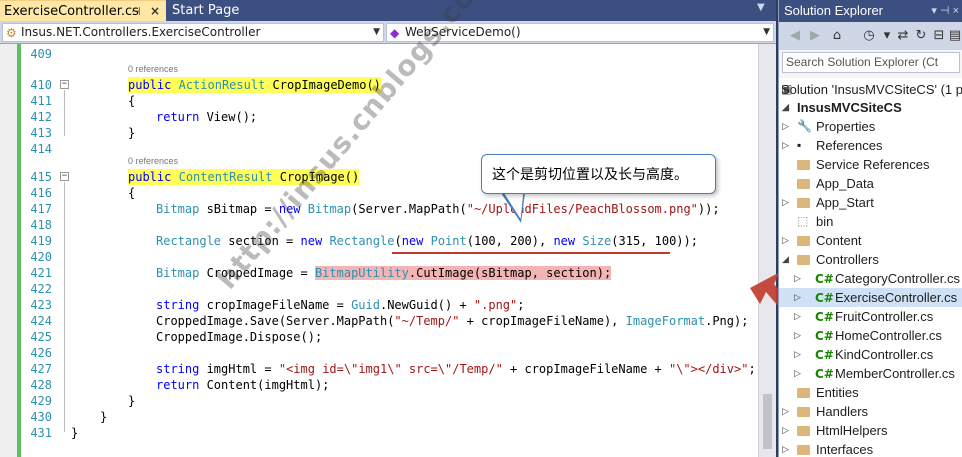 The width and height of the screenshot is (962, 457). I want to click on tree-item-project: ◢ InsusMVCSiteCS, so click(870, 107).